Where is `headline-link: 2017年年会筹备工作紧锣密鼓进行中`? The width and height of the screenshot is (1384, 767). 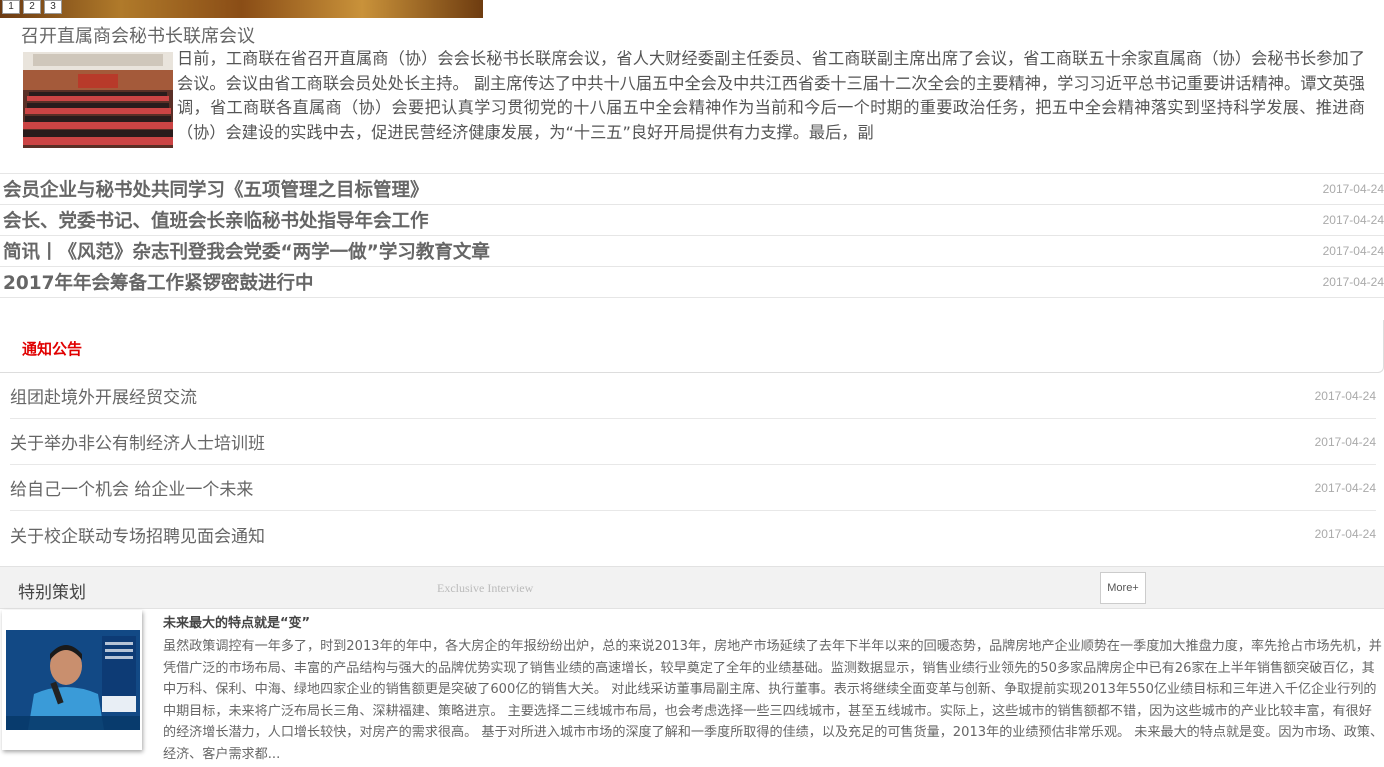 headline-link: 2017年年会筹备工作紧锣密鼓进行中 is located at coordinates (157, 282).